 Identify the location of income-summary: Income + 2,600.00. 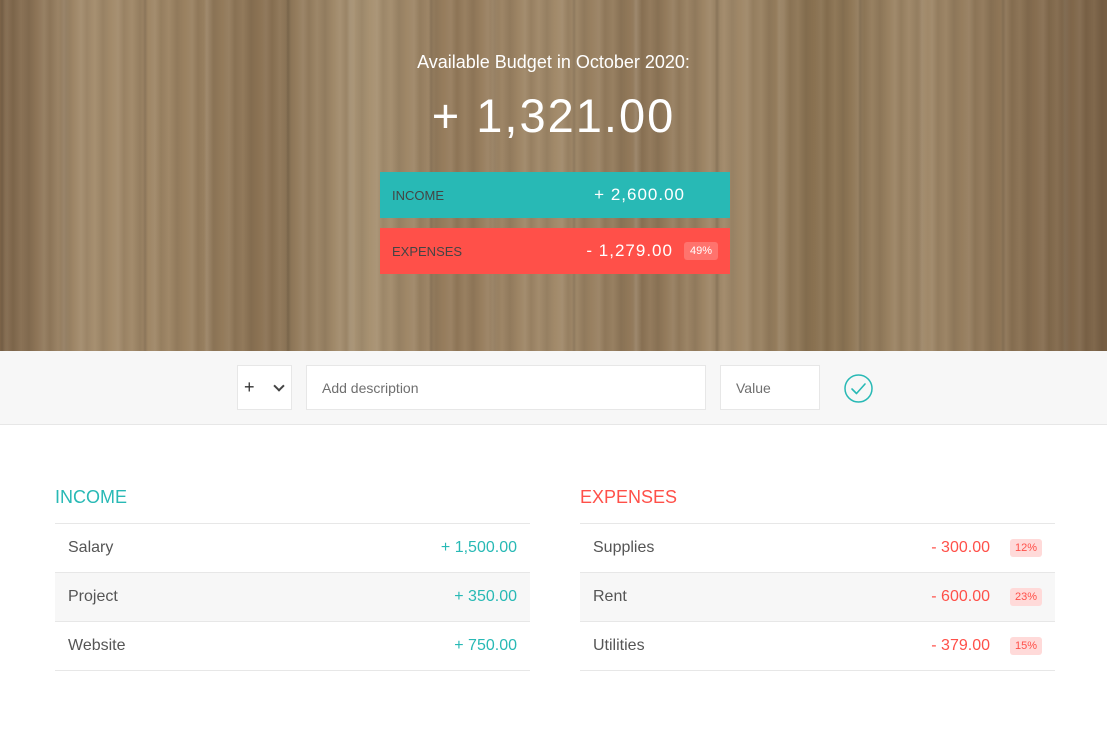
(555, 195).